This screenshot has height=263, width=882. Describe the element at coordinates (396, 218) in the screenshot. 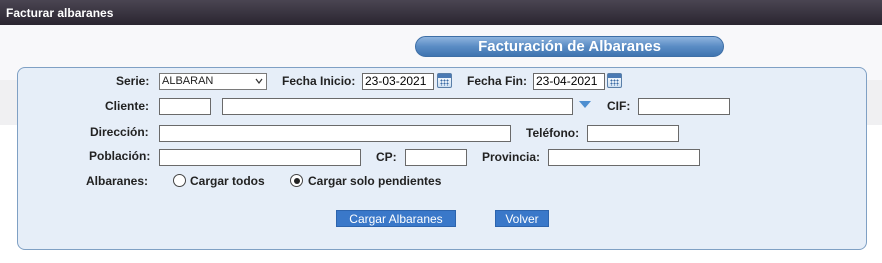

I see `cargar-albaranes-button: Cargar Albaranes` at that location.